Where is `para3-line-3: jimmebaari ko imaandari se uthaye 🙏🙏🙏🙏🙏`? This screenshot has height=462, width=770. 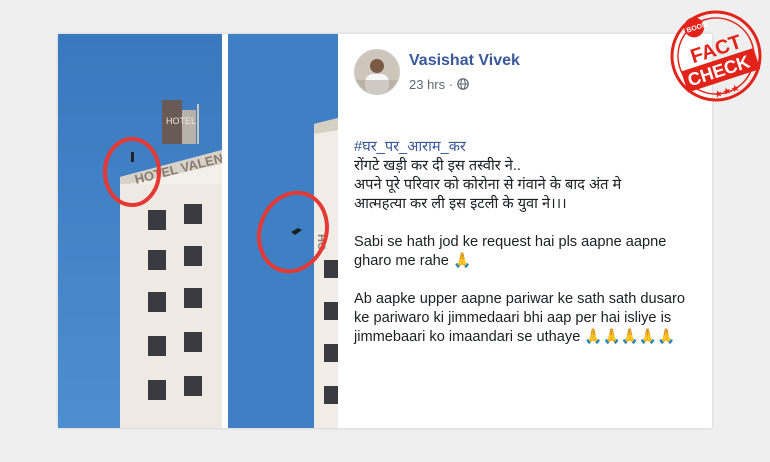
para3-line-3: jimmebaari ko imaandari se uthaye 🙏🙏🙏🙏🙏 is located at coordinates (531, 337).